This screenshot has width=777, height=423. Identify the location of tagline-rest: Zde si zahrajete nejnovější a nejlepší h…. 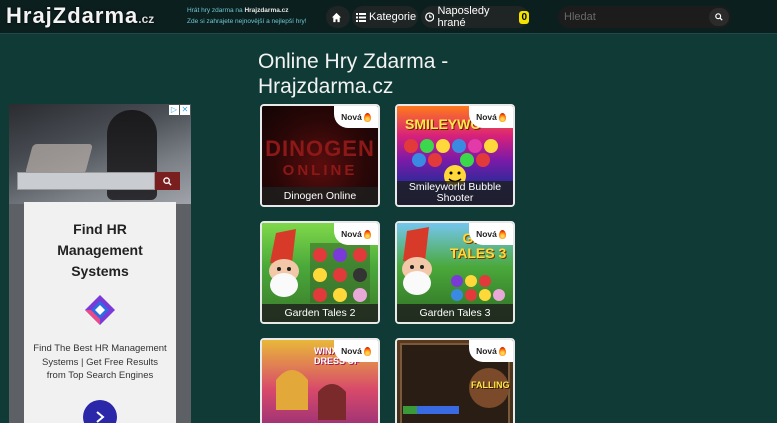
(247, 21).